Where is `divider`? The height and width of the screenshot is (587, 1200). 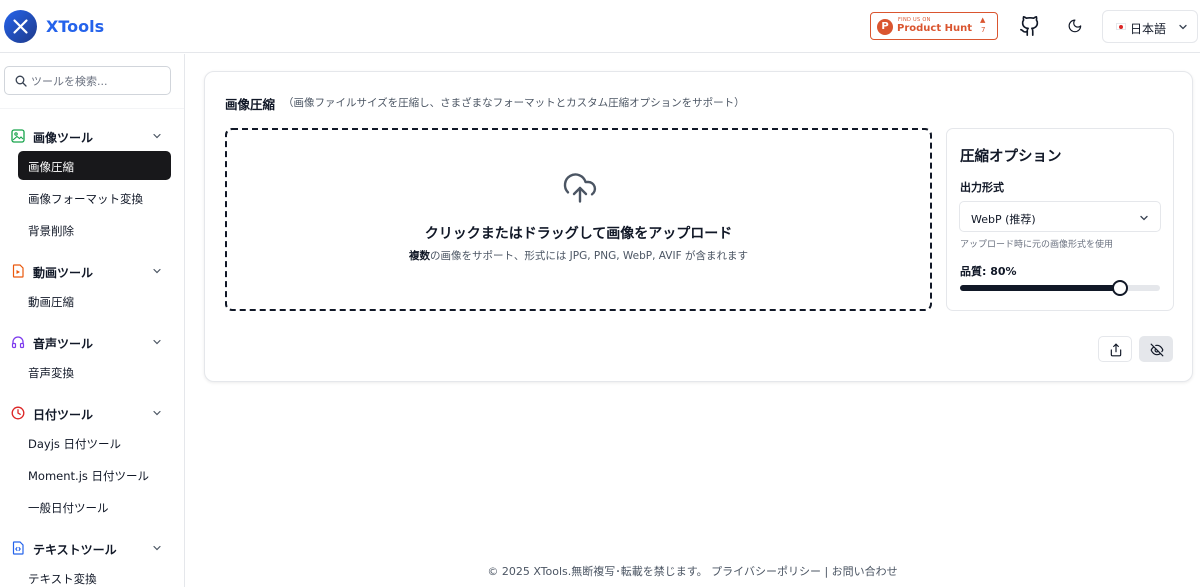 divider is located at coordinates (92, 108).